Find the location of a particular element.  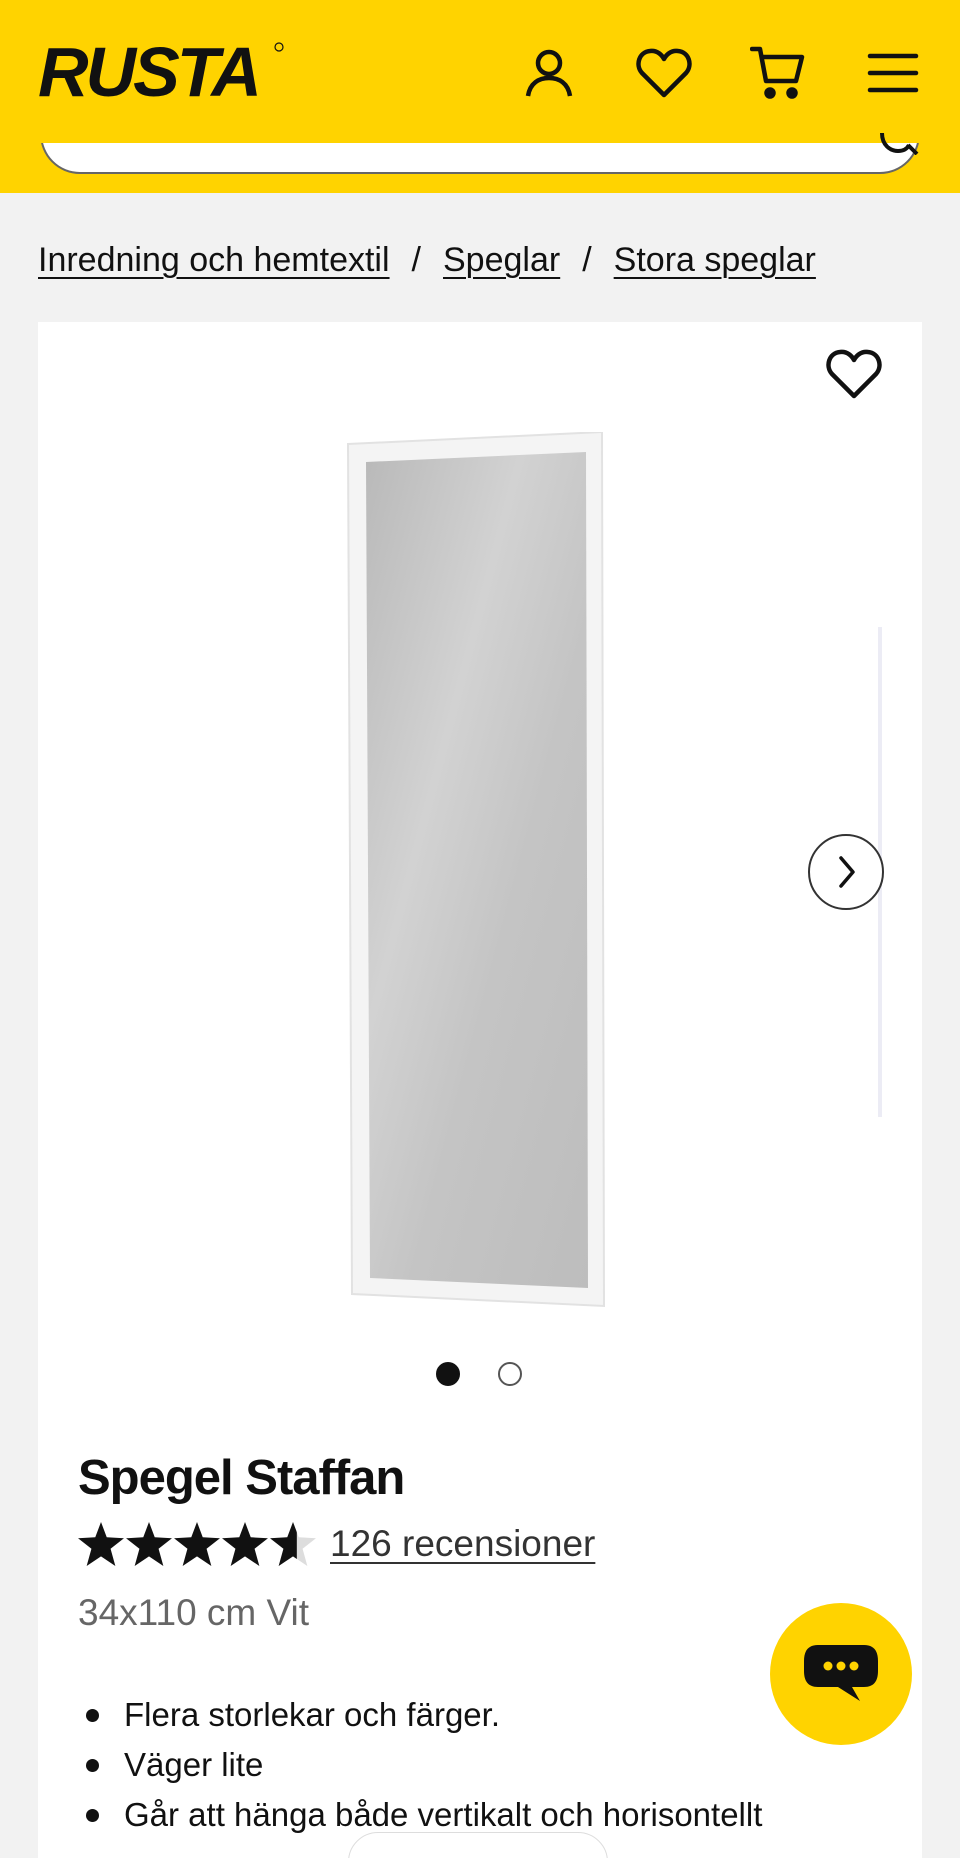

chat-bubble-icon is located at coordinates (841, 1673).